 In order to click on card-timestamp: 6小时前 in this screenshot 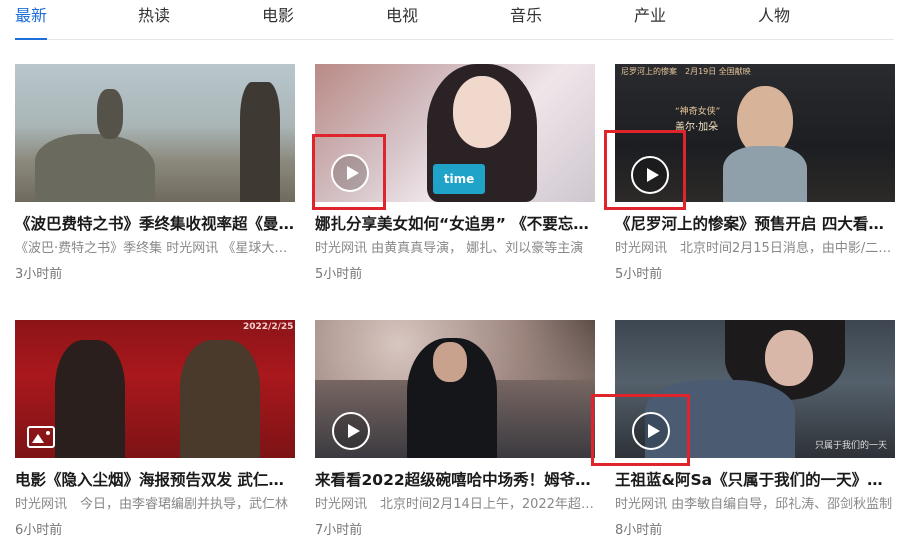, I will do `click(39, 530)`.